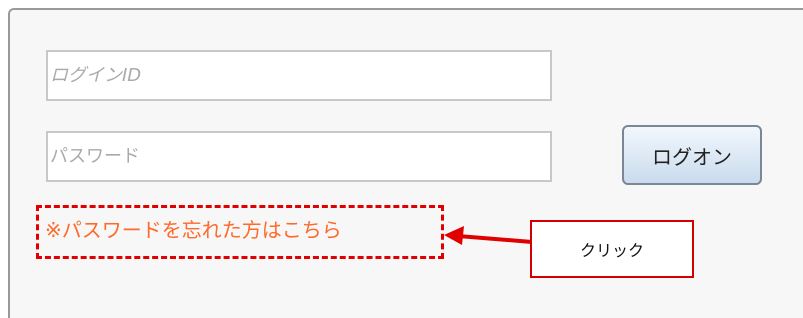 The width and height of the screenshot is (803, 318). What do you see at coordinates (193, 230) in the screenshot?
I see `forgot-password-link: ※パスワードを忘れた方はこちら` at bounding box center [193, 230].